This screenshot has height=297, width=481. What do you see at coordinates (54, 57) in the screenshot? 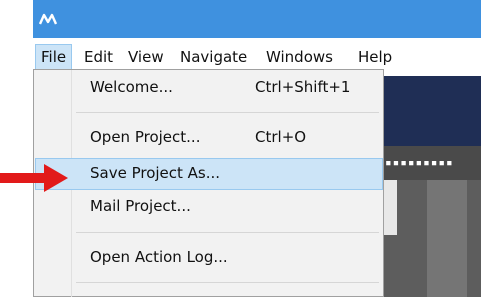
I see `menu-file: File` at bounding box center [54, 57].